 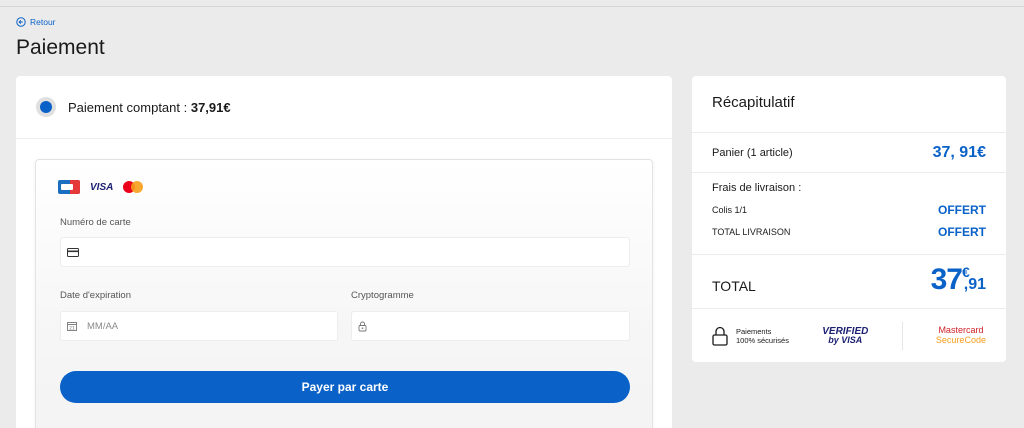 What do you see at coordinates (751, 232) in the screenshot?
I see `shipping-total-label: TOTAL LIVRAISON` at bounding box center [751, 232].